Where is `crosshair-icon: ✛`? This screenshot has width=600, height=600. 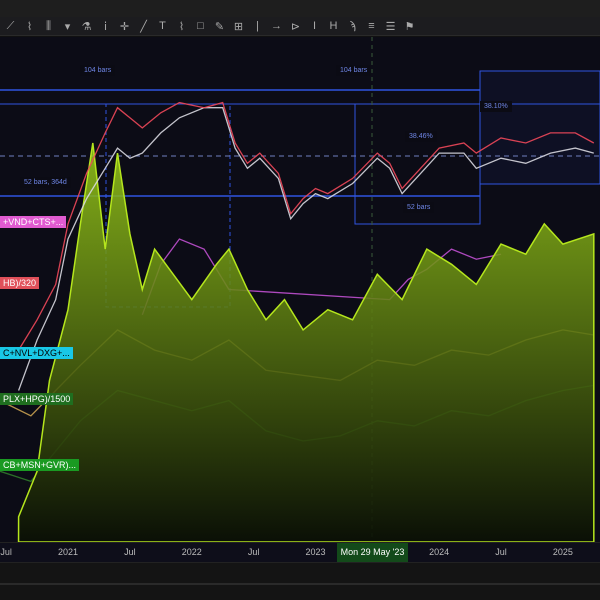 crosshair-icon: ✛ is located at coordinates (124, 26).